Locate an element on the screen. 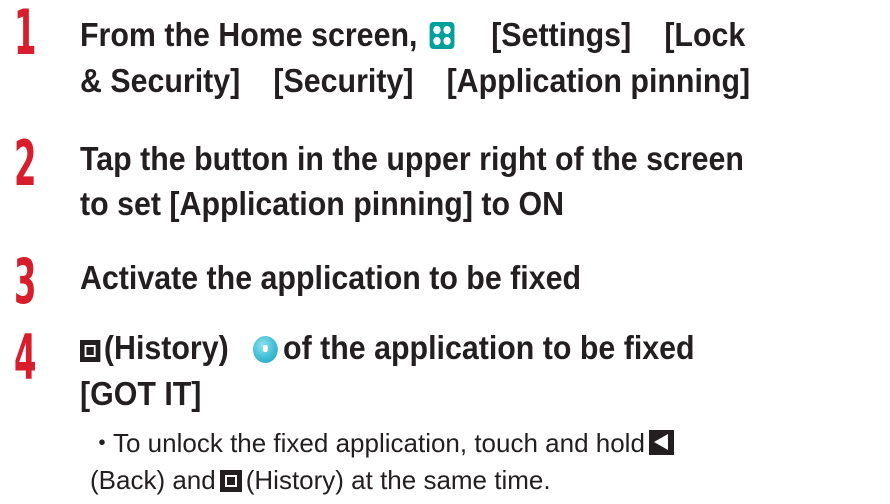  note-line-2: (Back) and (History) at the same time. is located at coordinates (320, 480).